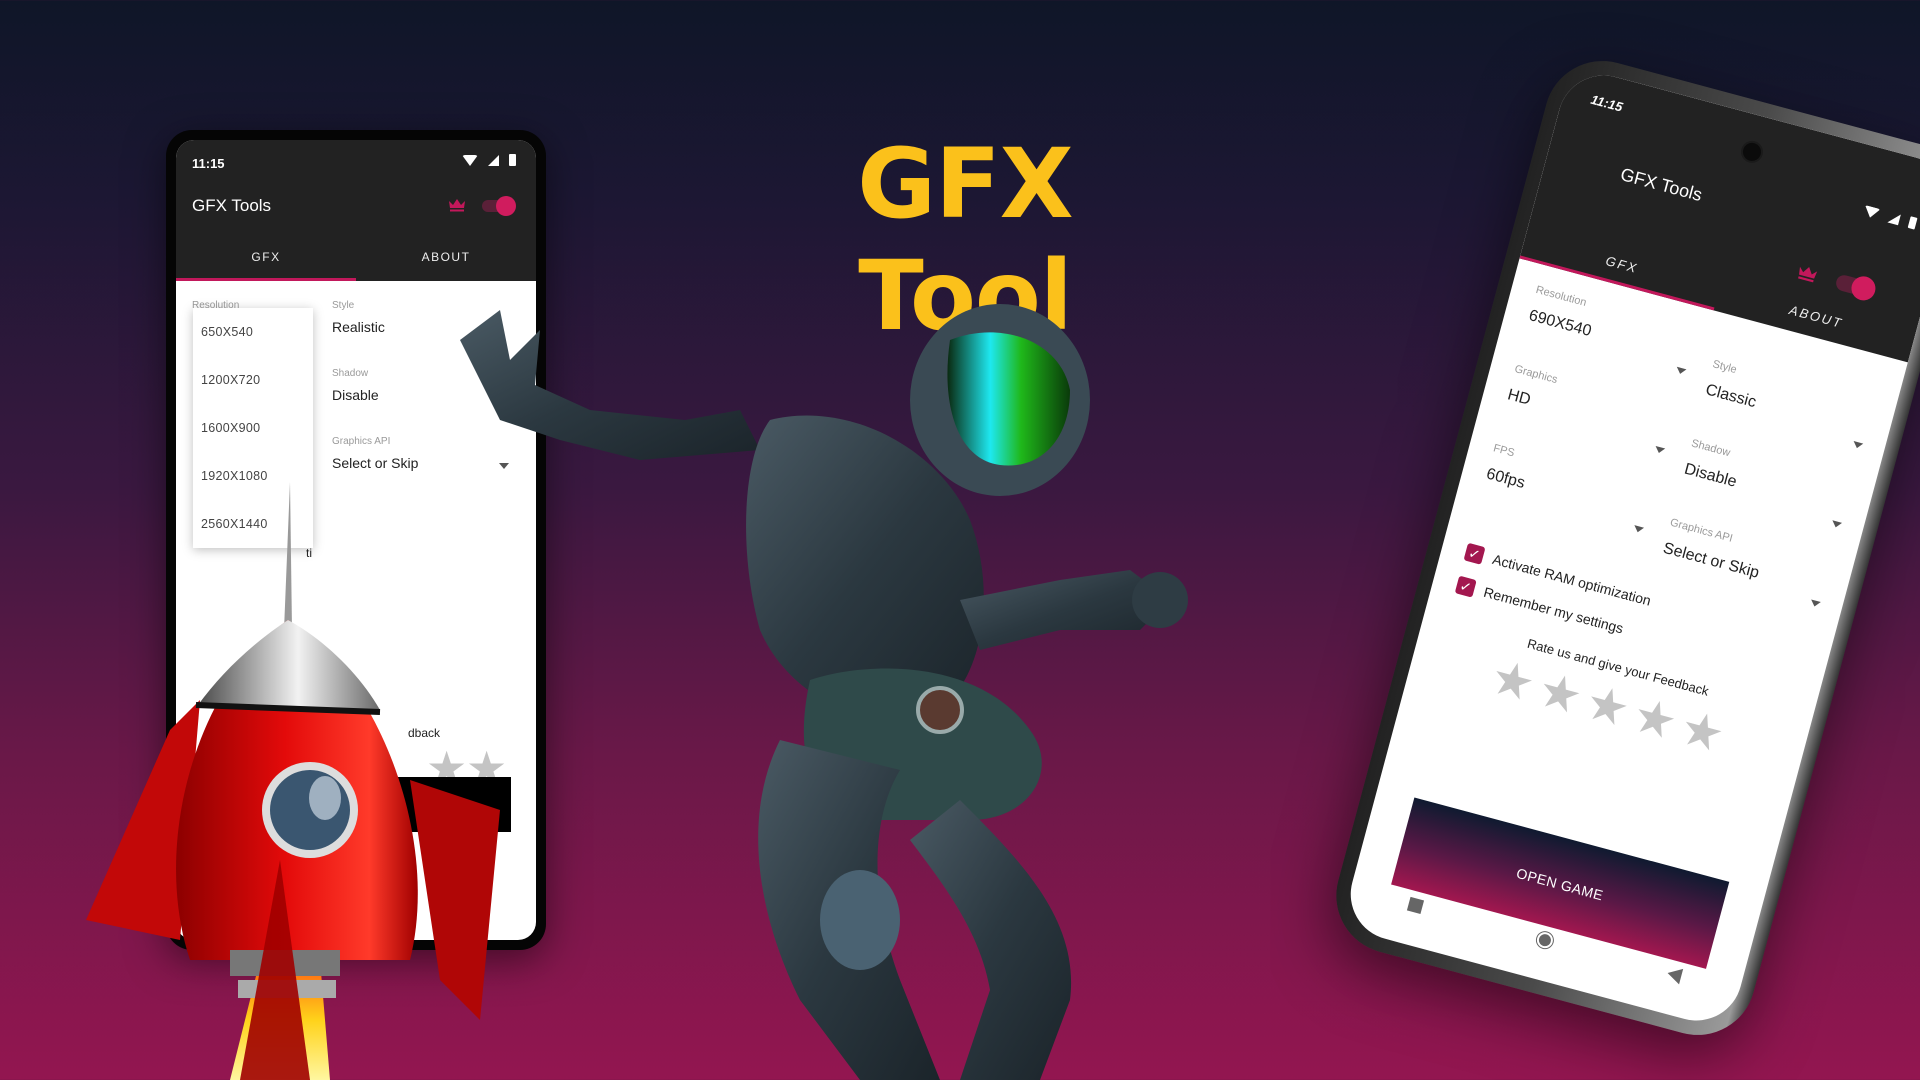 The image size is (1920, 1080). Describe the element at coordinates (289, 665) in the screenshot. I see `rocket-nose` at that location.